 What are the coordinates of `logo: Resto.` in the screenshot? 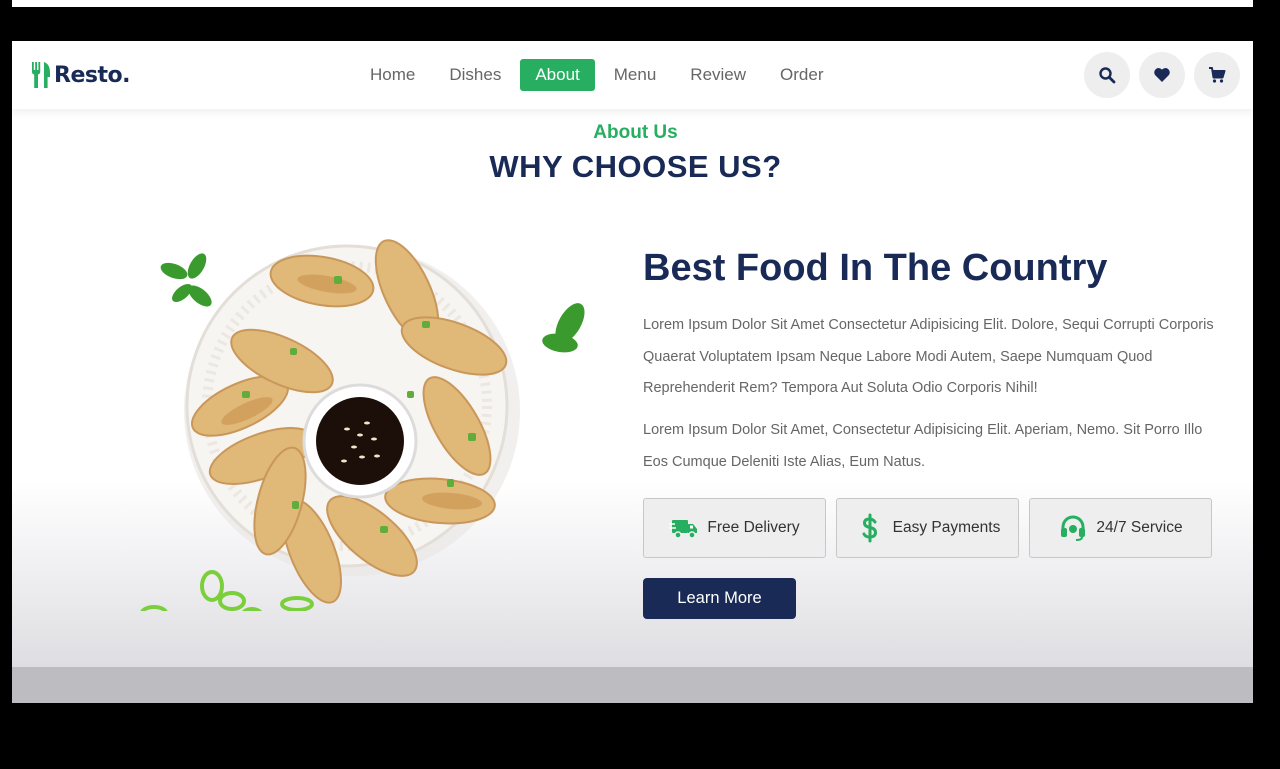 It's located at (80, 75).